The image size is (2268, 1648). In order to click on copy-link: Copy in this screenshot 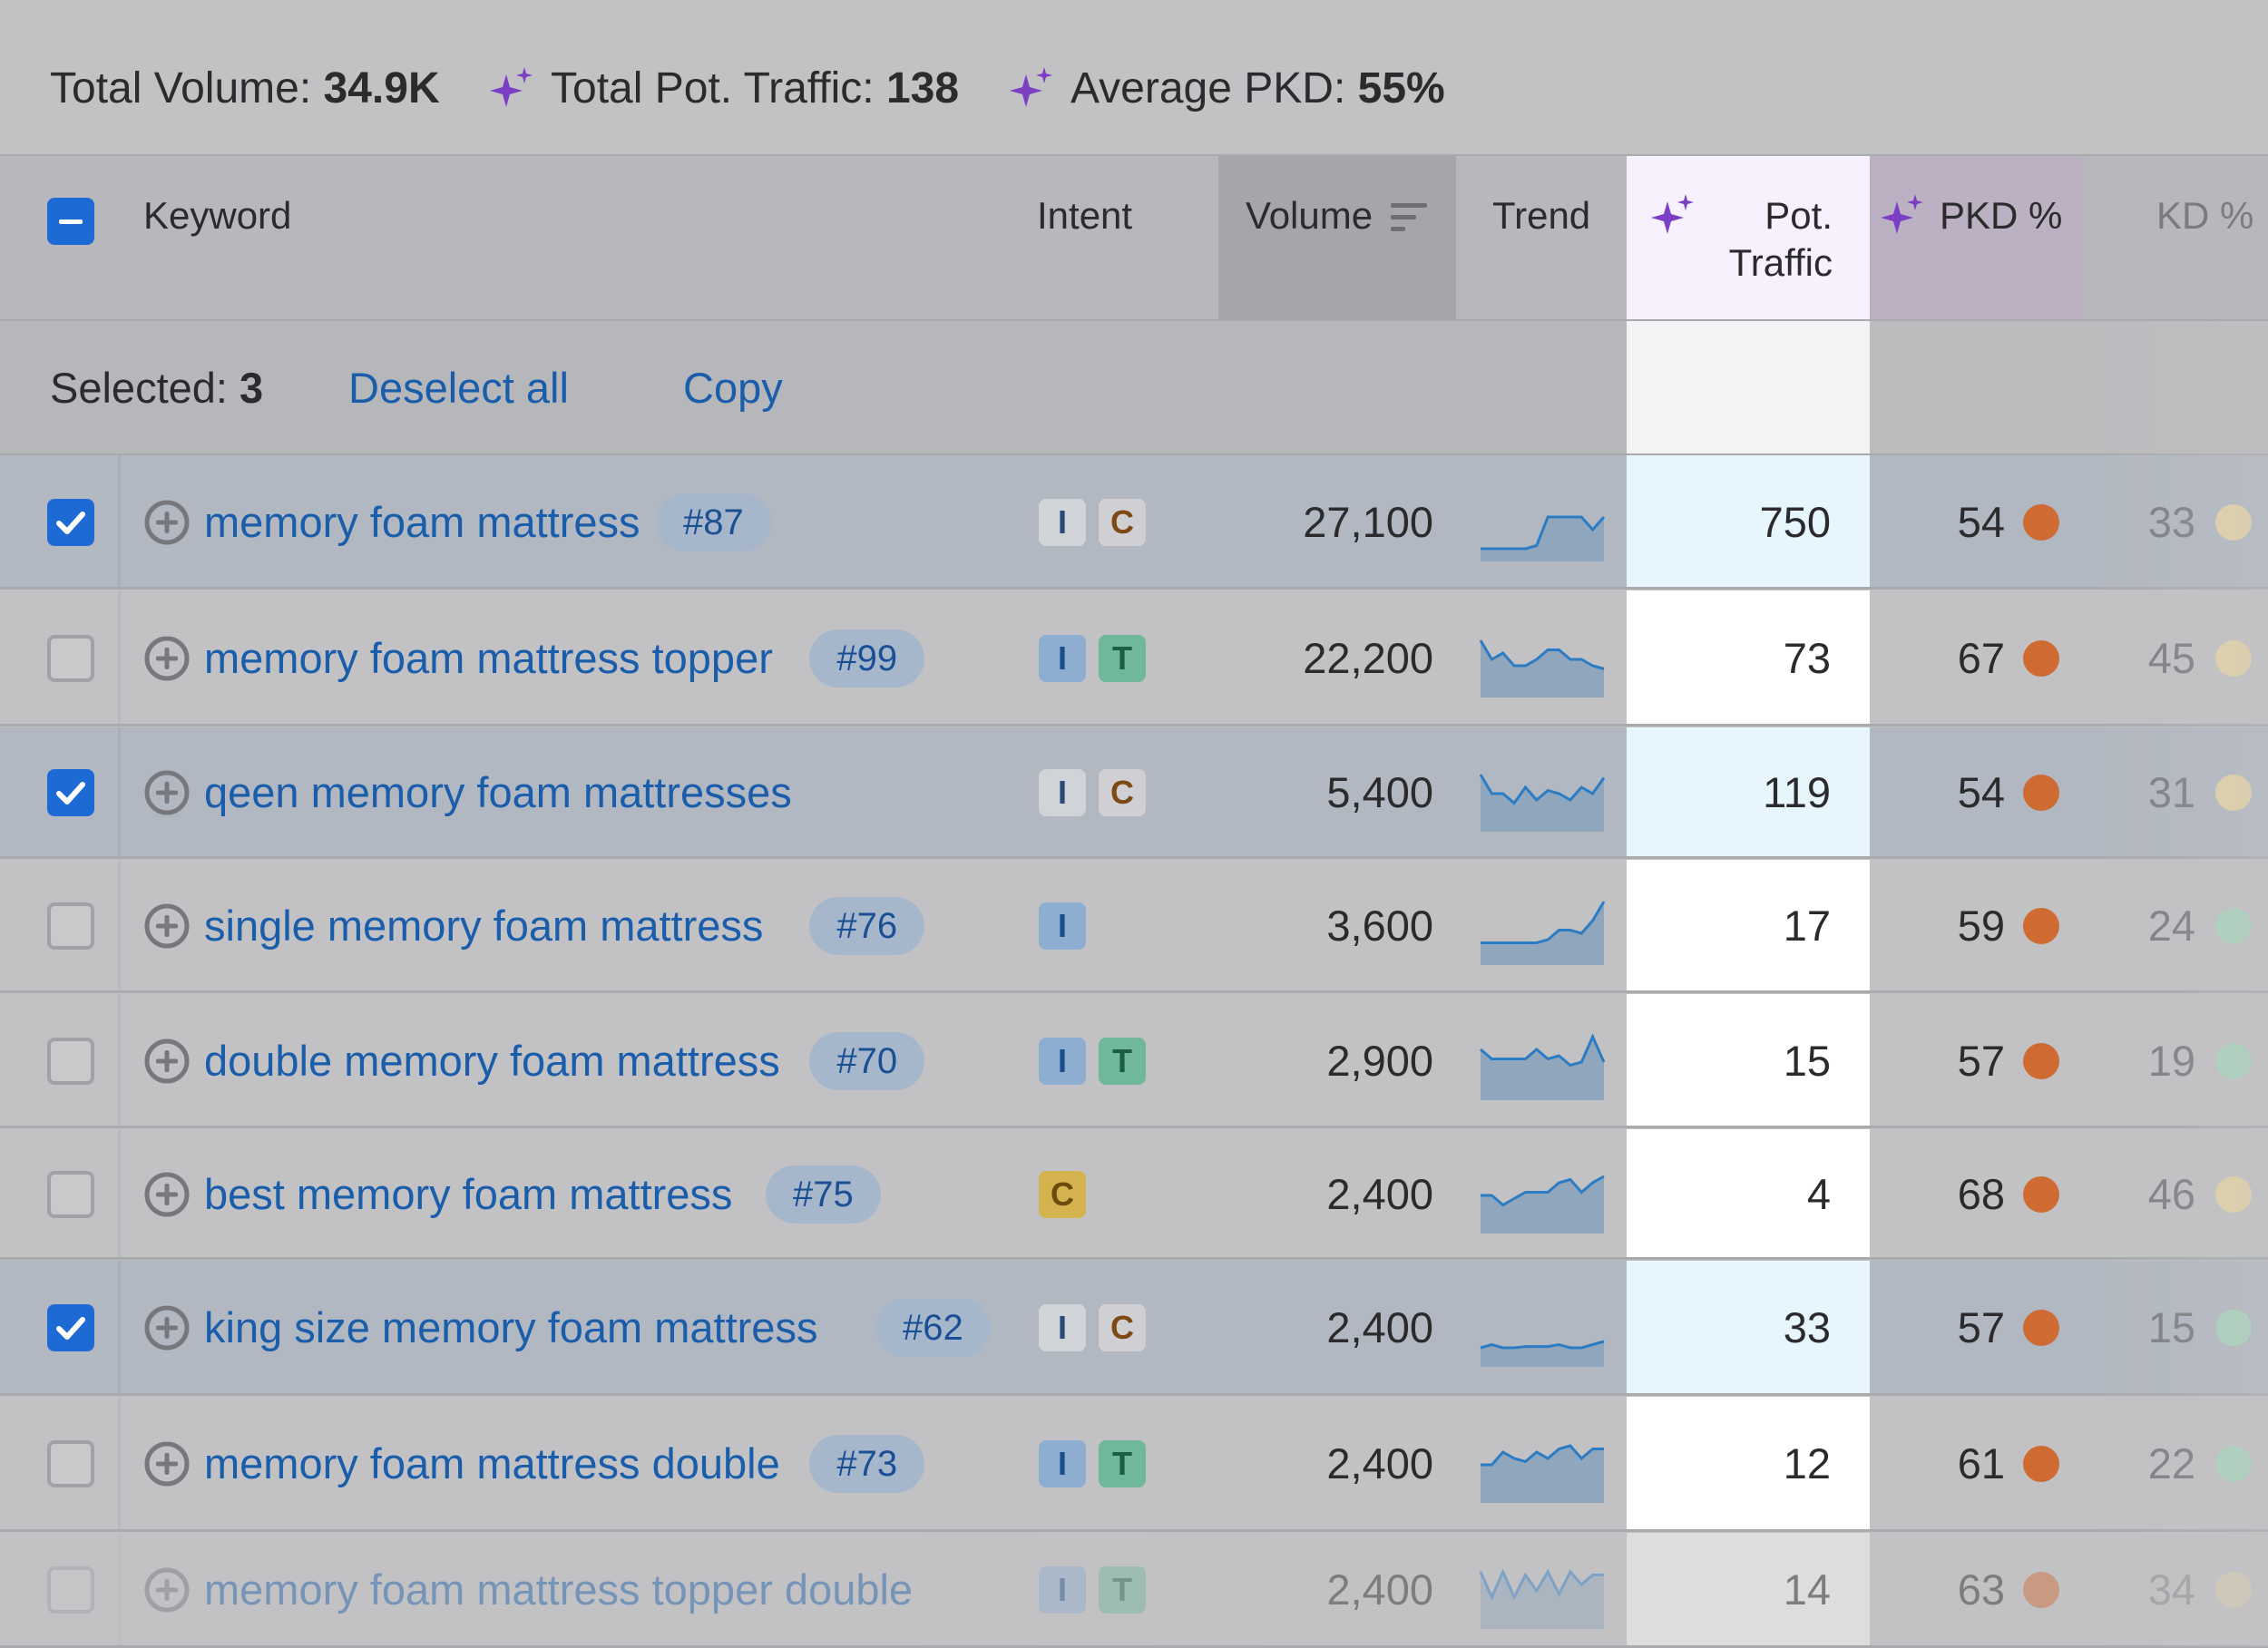, I will do `click(733, 388)`.